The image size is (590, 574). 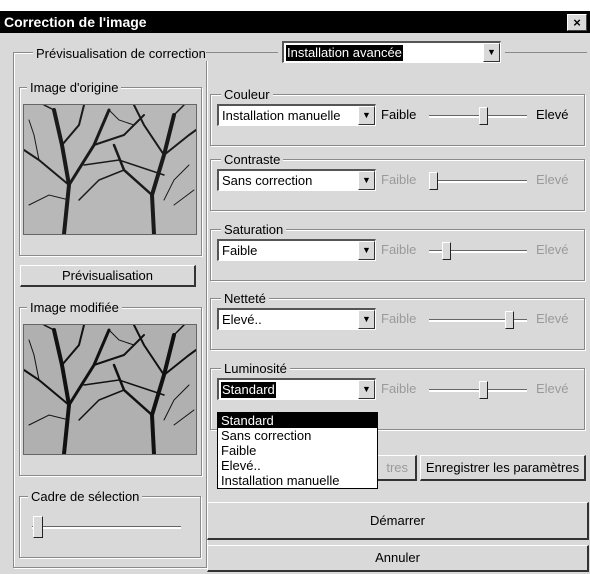 I want to click on tree-photo-modified, so click(x=110, y=389).